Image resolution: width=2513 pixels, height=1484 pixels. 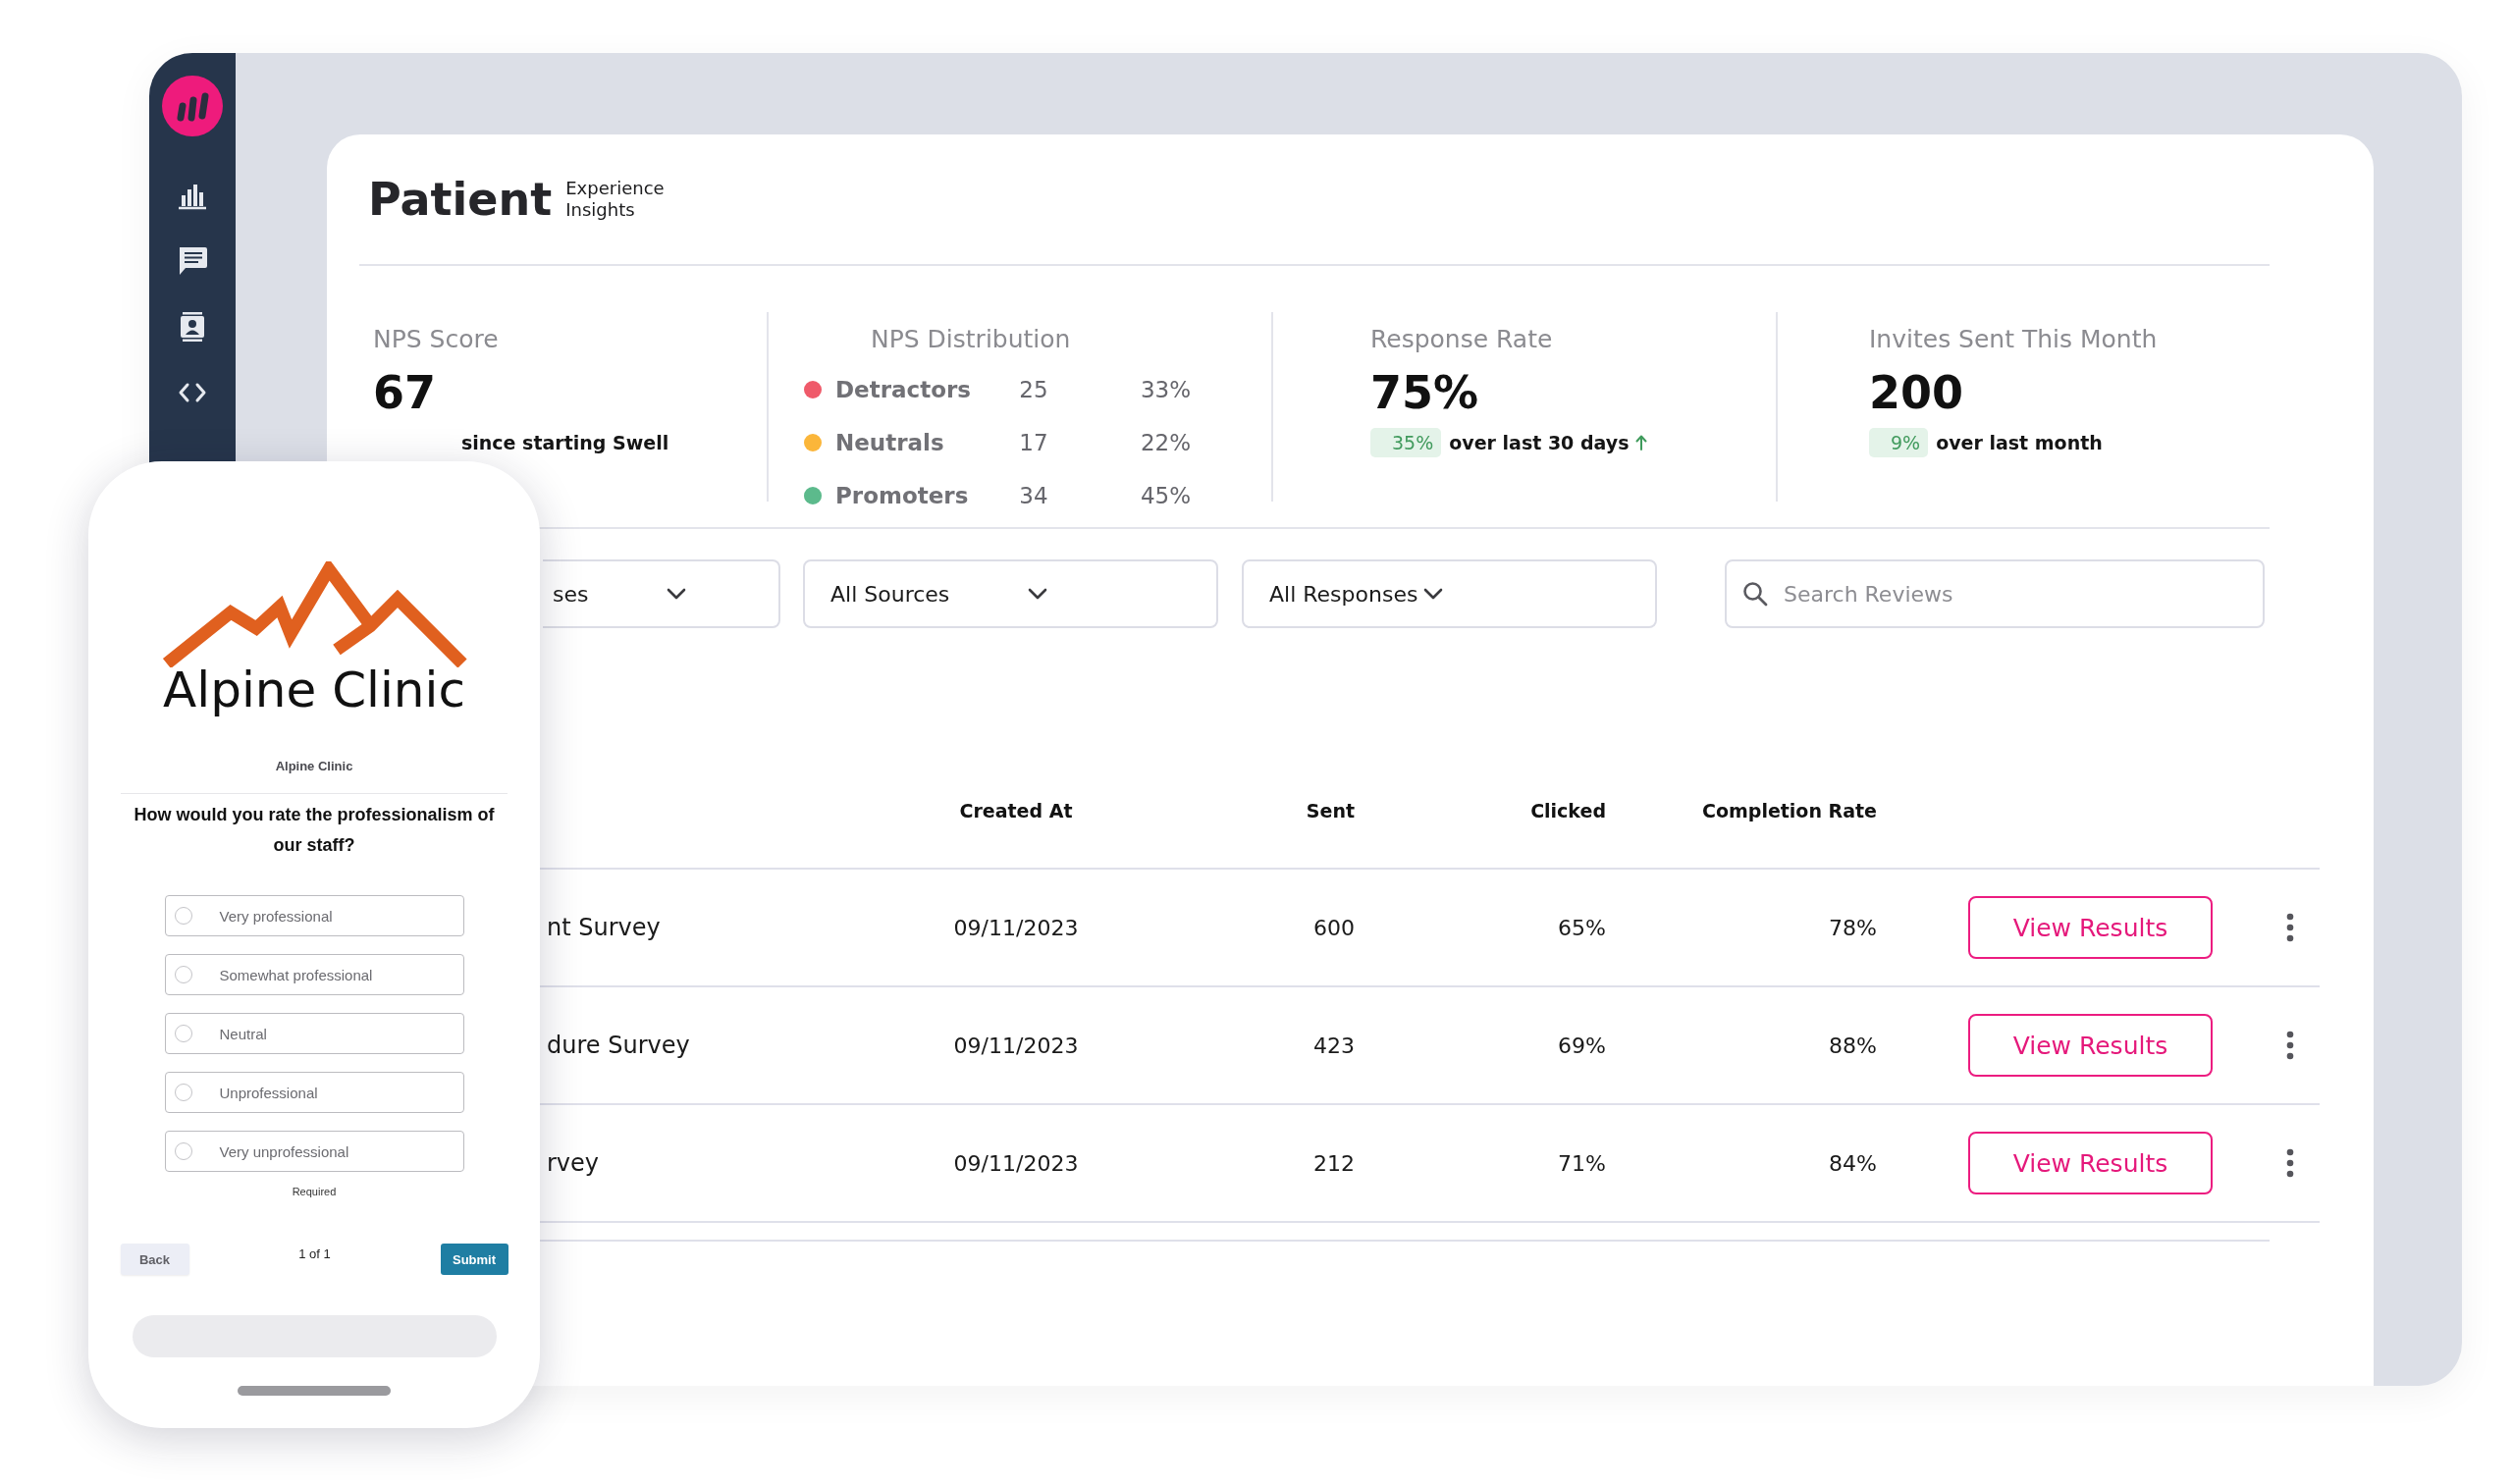 I want to click on stat-value: 200, so click(x=1917, y=393).